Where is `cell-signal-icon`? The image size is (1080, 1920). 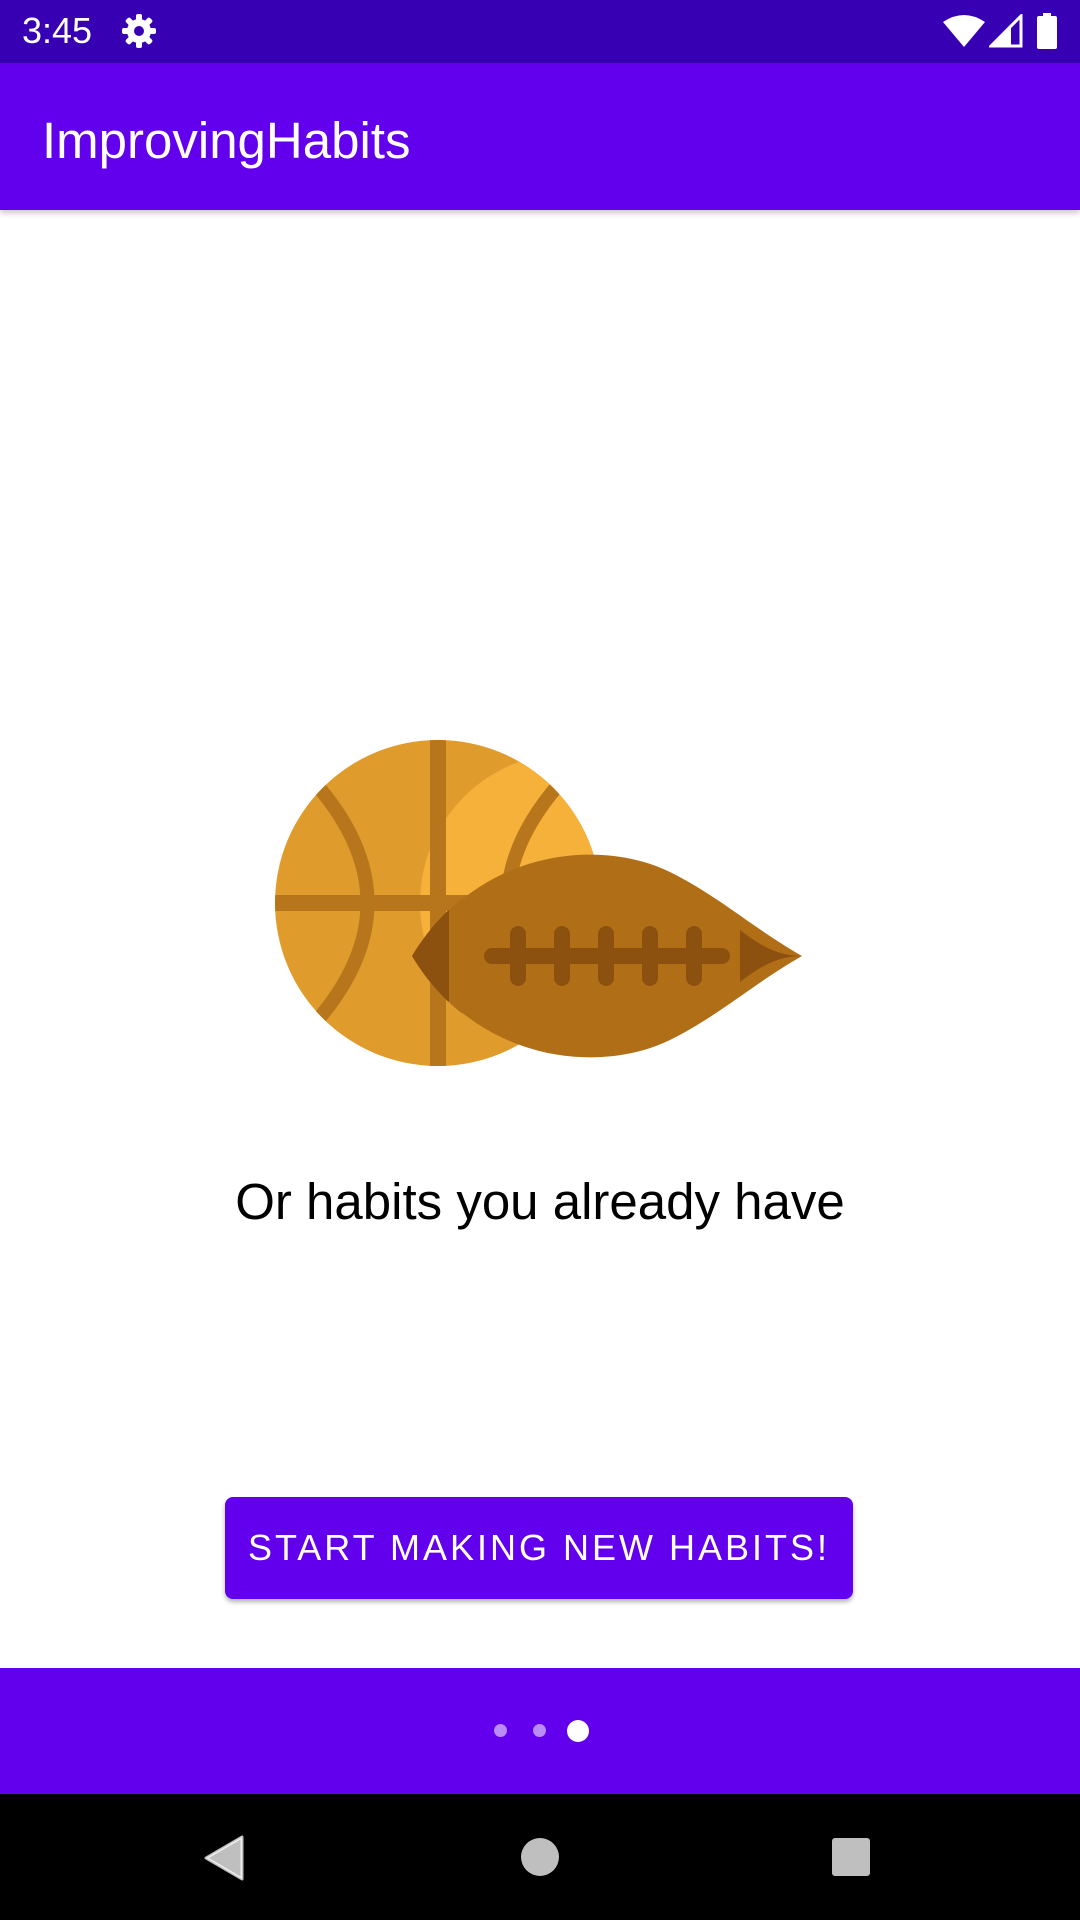 cell-signal-icon is located at coordinates (1005, 32).